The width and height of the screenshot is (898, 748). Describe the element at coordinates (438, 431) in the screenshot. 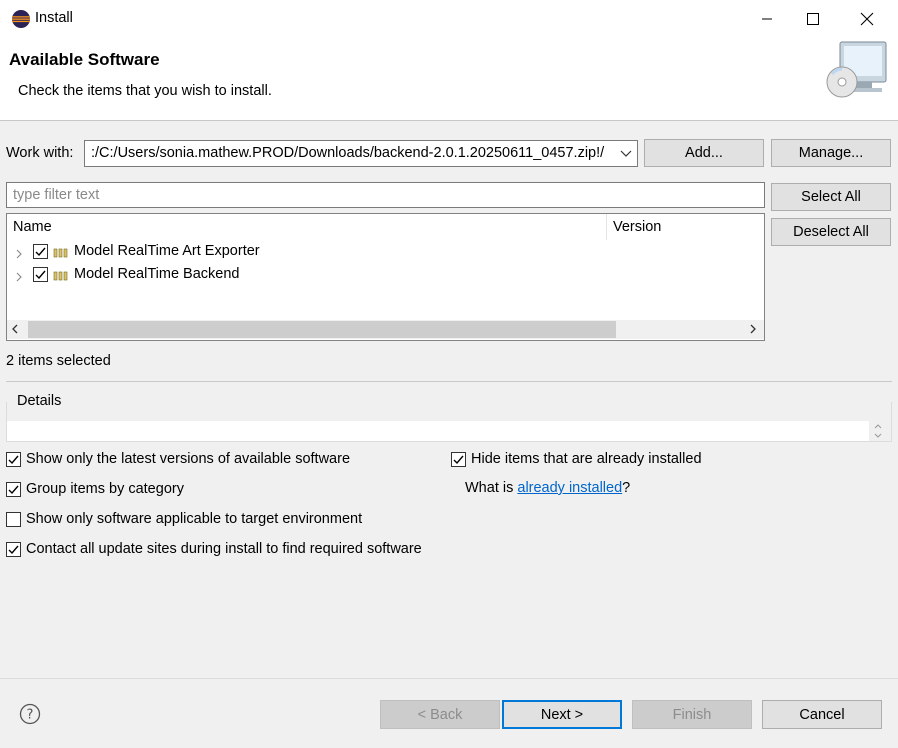

I see `details-text-area` at that location.